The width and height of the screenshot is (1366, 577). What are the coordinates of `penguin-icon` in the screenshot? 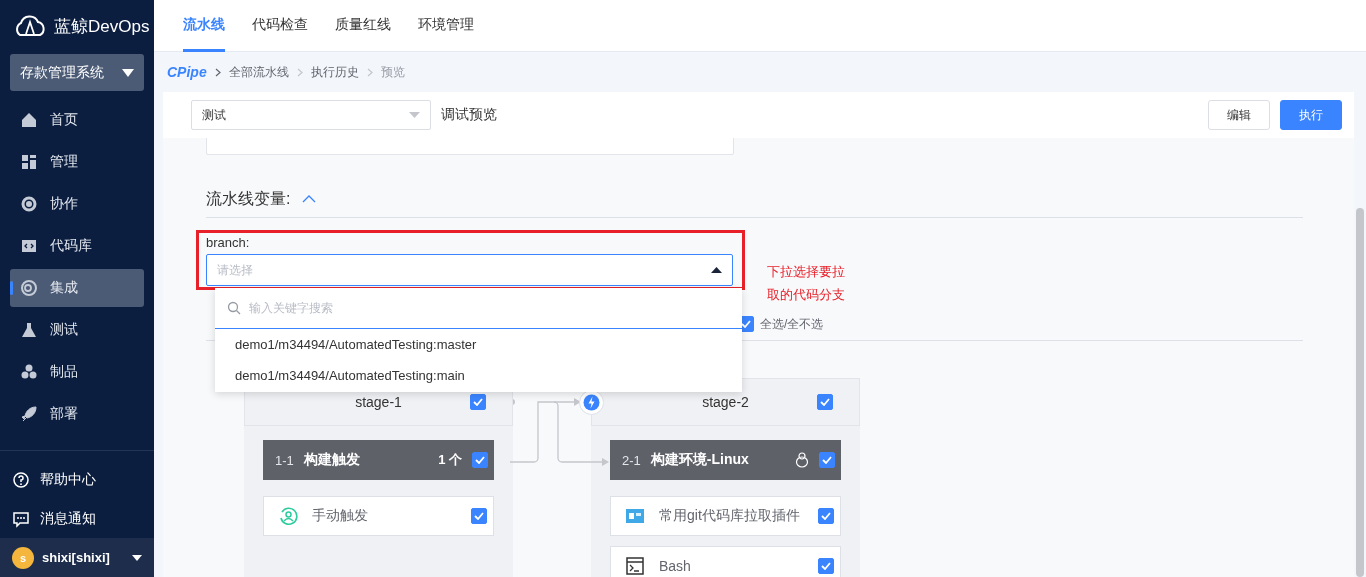 It's located at (802, 460).